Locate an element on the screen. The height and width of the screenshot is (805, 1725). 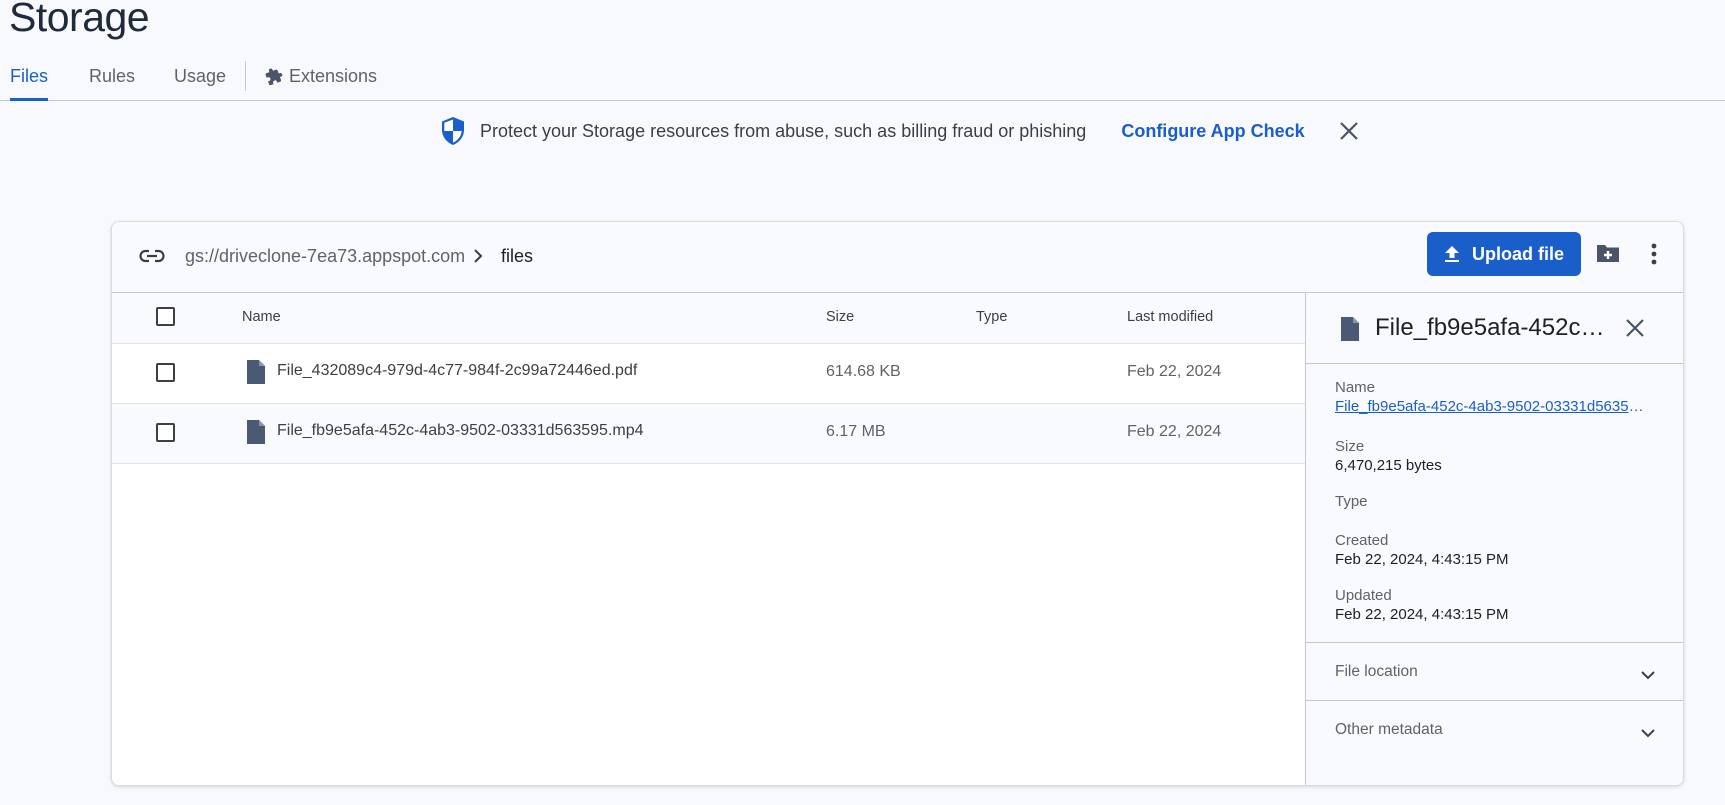
select-all-checkbox is located at coordinates (165, 316).